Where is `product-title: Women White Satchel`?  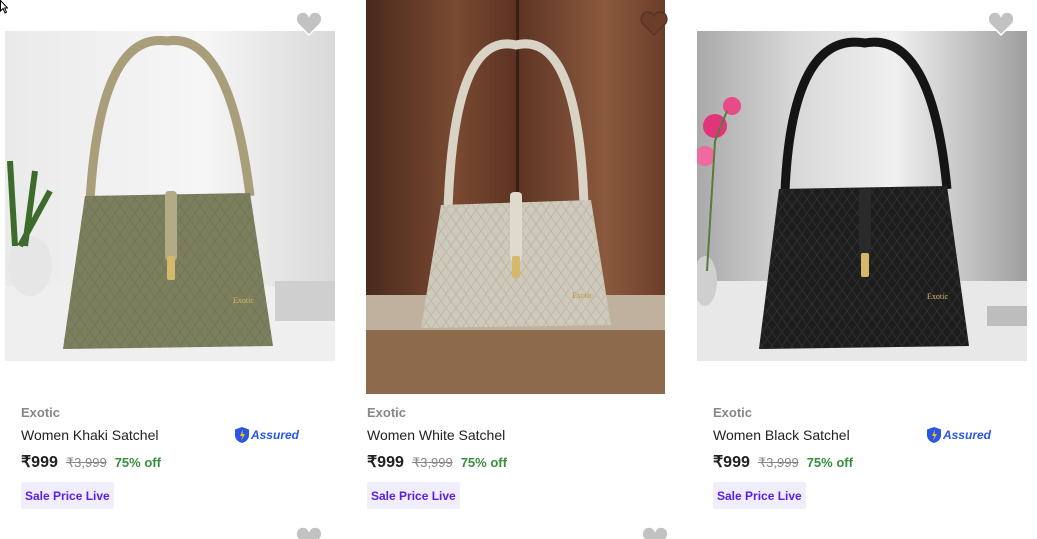
product-title: Women White Satchel is located at coordinates (436, 435).